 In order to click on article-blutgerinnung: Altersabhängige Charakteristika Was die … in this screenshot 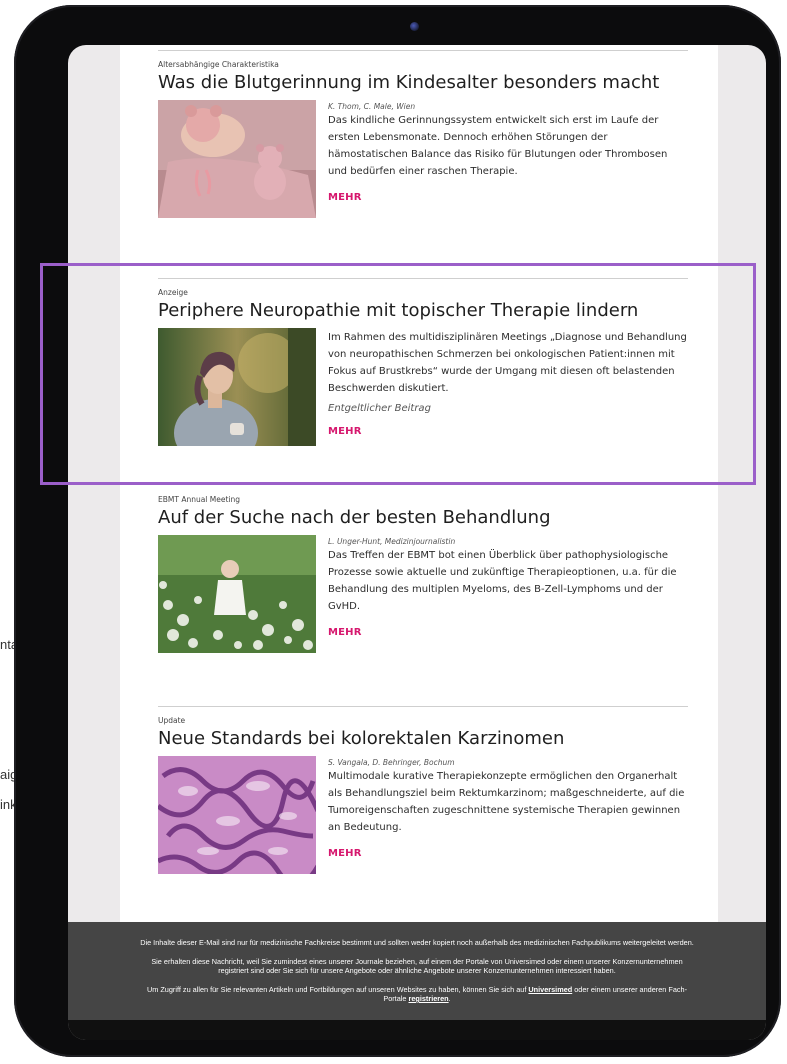, I will do `click(423, 134)`.